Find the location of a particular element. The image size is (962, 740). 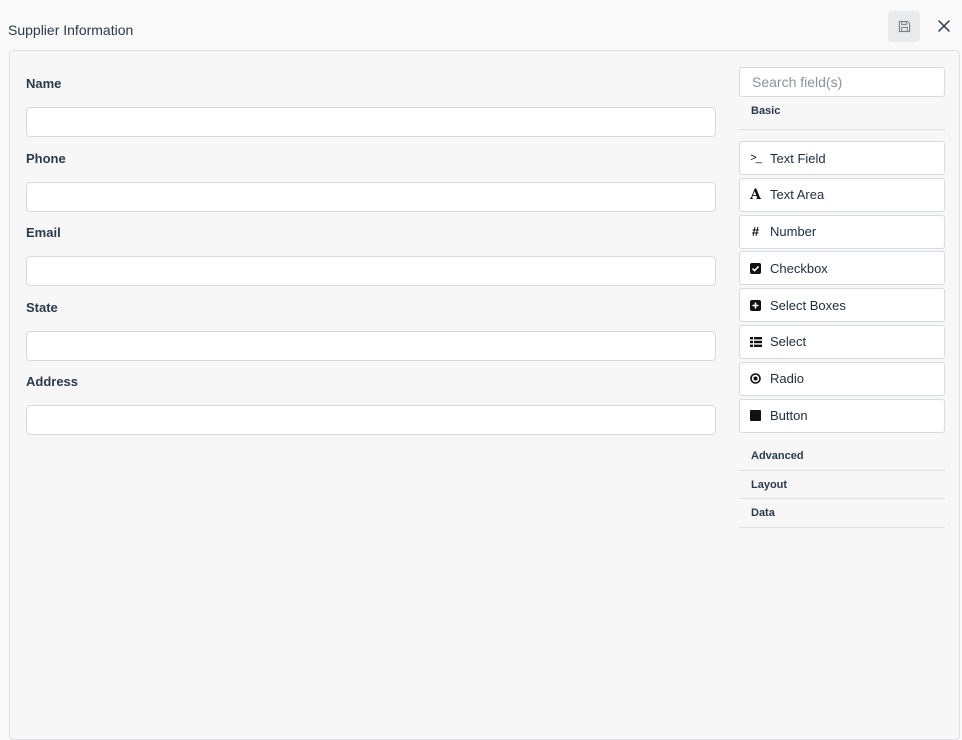

group-basic-header: Basic is located at coordinates (842, 113).